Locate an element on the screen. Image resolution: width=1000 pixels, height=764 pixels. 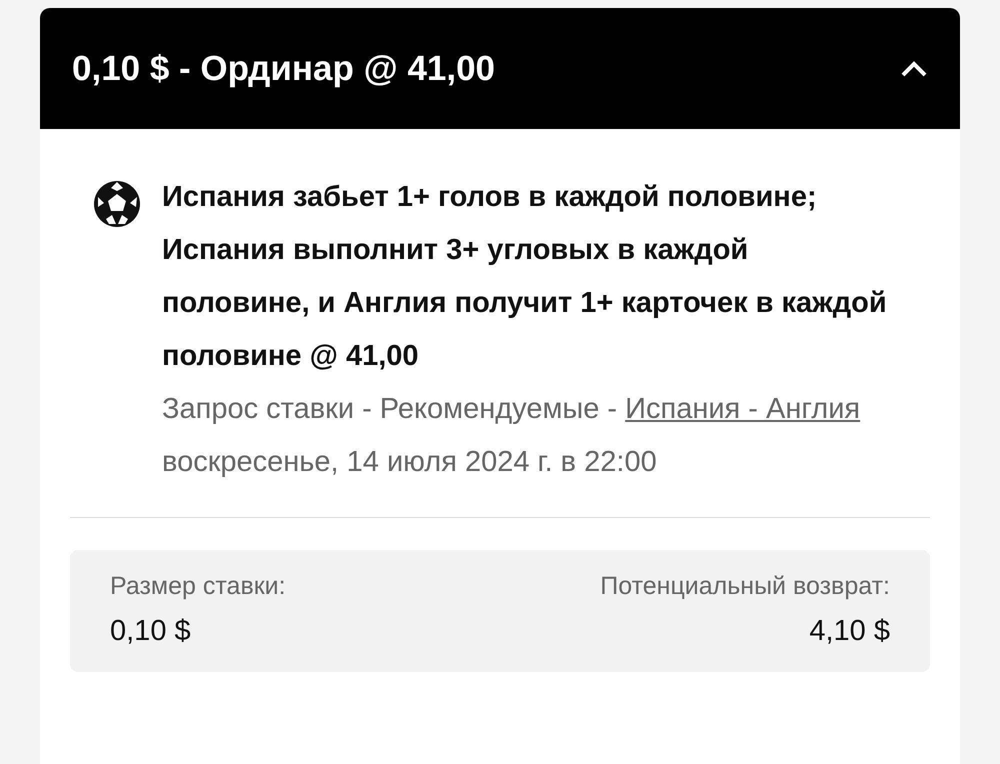
summary-value: 0,10 $ is located at coordinates (151, 631).